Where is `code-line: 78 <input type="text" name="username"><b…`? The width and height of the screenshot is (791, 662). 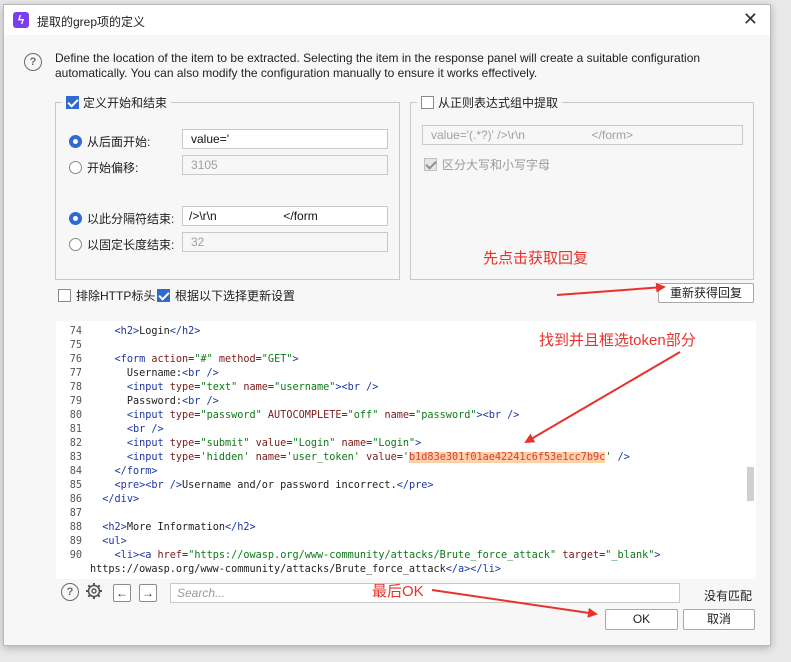 code-line: 78 <input type="text" name="username"><b… is located at coordinates (217, 388).